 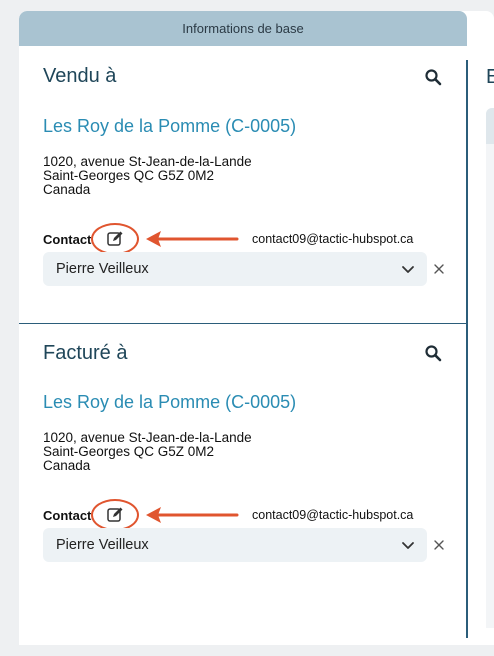 I want to click on card-header-title: Informations de base, so click(x=243, y=28).